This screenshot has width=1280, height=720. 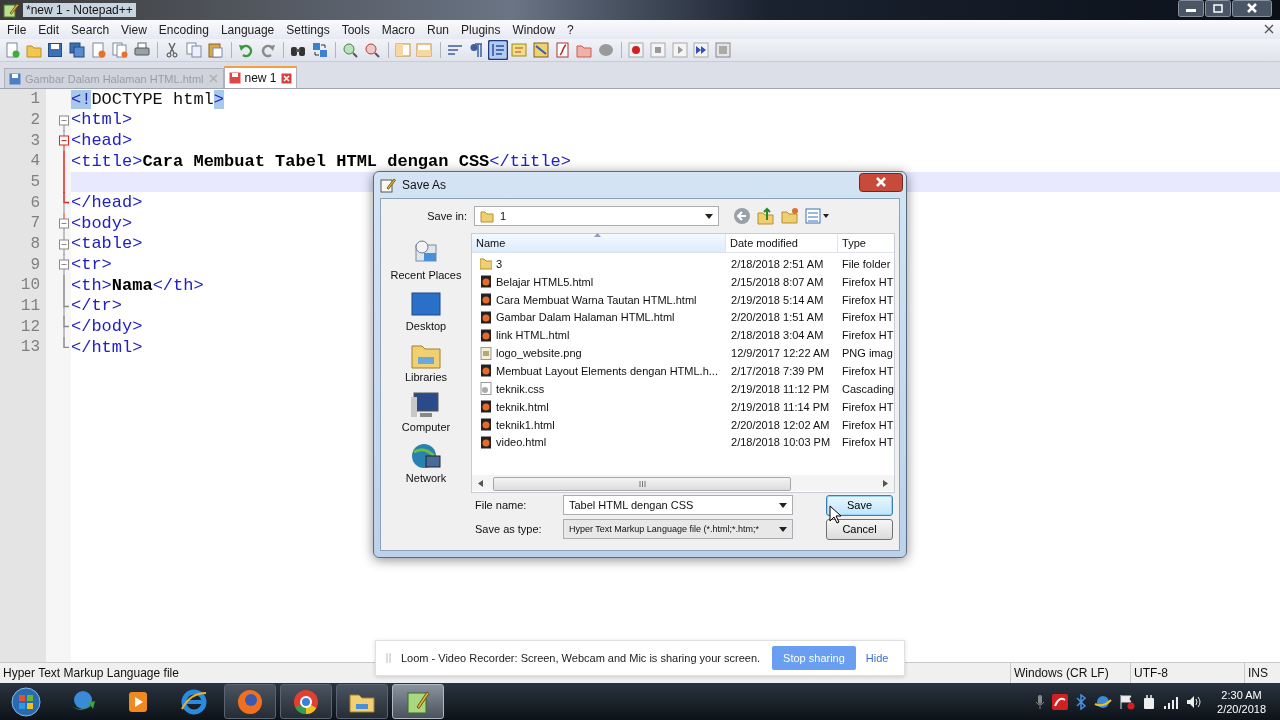 I want to click on menu-item: ?, so click(x=571, y=29).